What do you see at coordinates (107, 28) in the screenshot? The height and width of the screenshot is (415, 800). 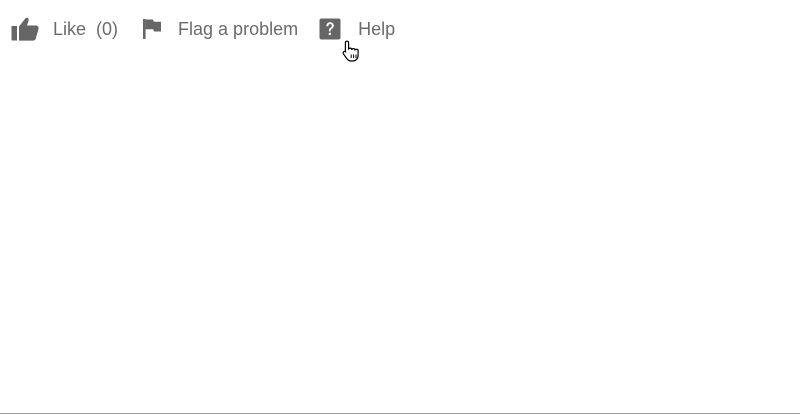 I see `like-count: (0)` at bounding box center [107, 28].